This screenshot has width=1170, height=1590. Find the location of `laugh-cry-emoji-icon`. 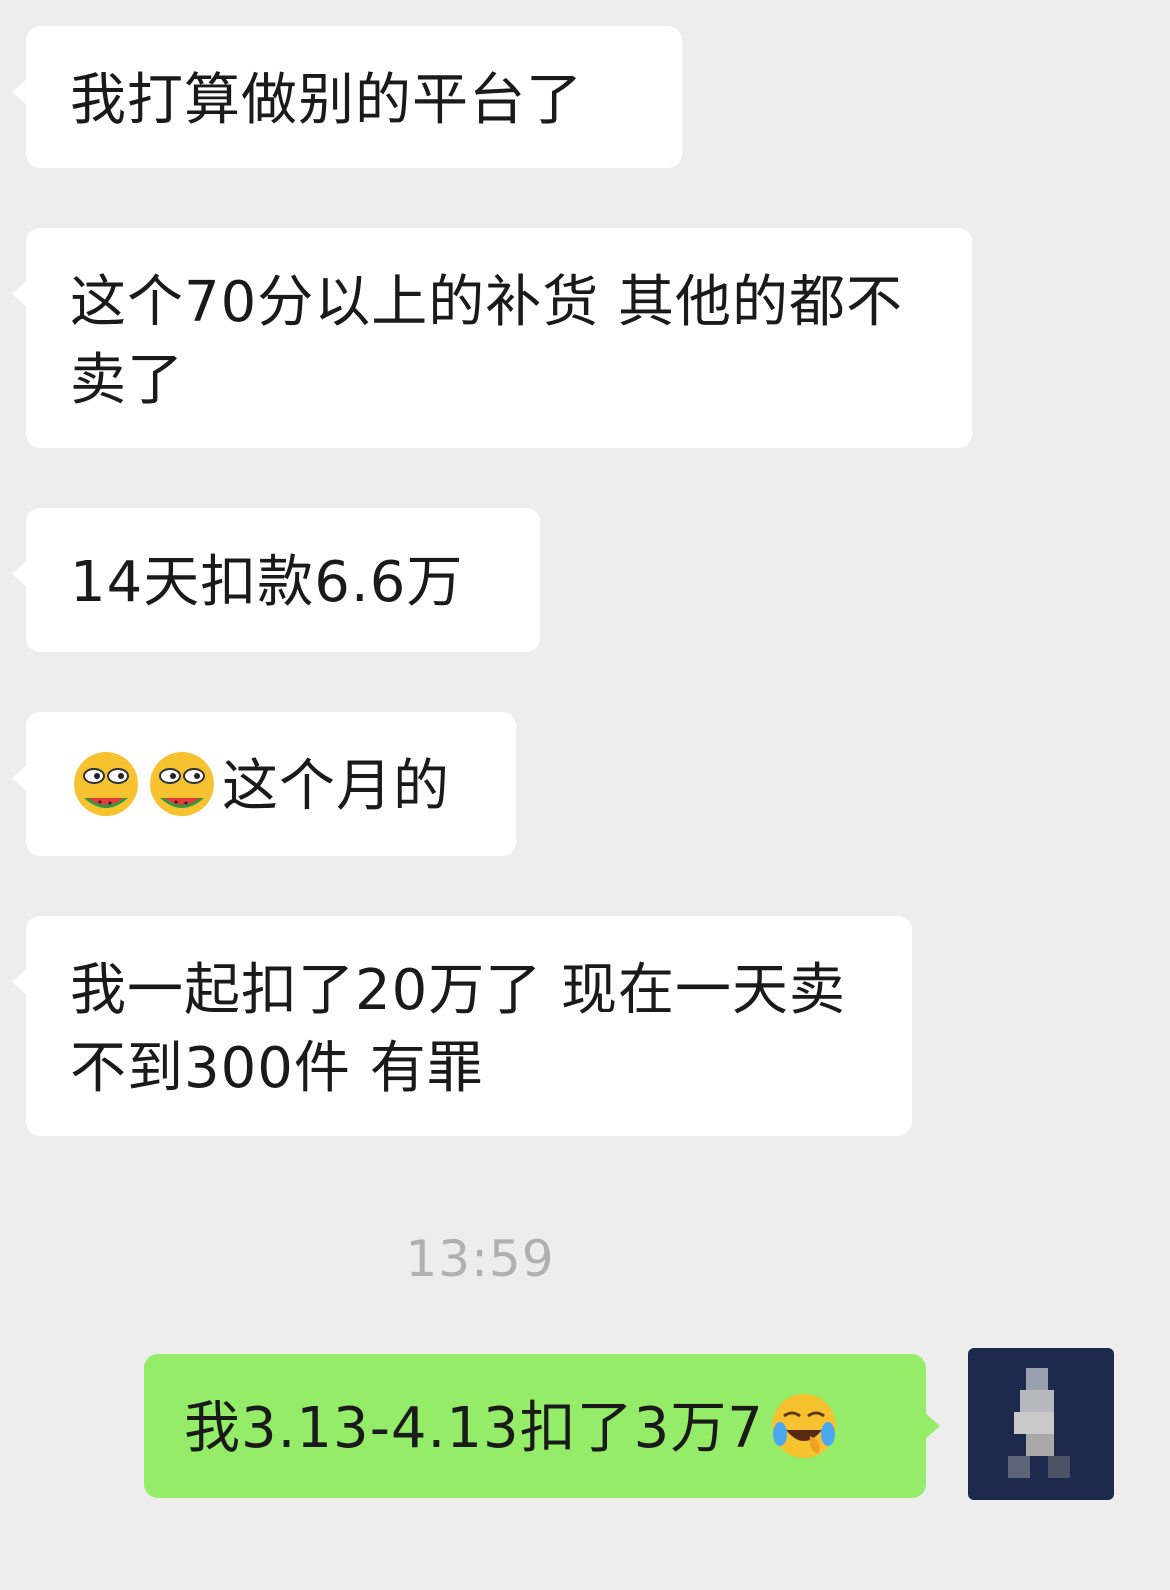

laugh-cry-emoji-icon is located at coordinates (804, 1426).